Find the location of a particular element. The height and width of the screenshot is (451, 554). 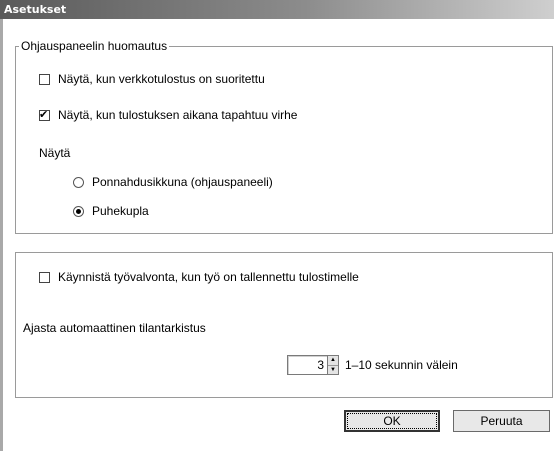

schedule-label-row: Ajasta automaattinen tilantarkistus is located at coordinates (114, 328).